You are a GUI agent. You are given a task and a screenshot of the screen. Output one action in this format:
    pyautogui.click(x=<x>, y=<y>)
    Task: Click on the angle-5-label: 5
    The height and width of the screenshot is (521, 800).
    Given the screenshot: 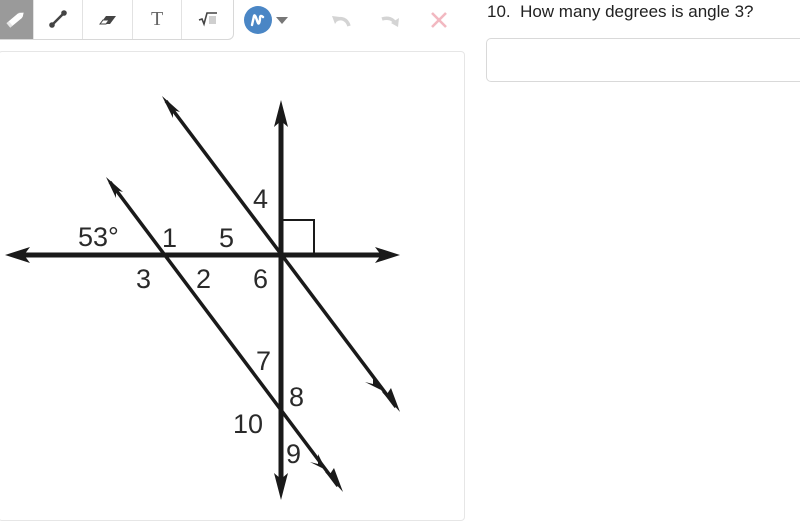 What is the action you would take?
    pyautogui.click(x=226, y=238)
    